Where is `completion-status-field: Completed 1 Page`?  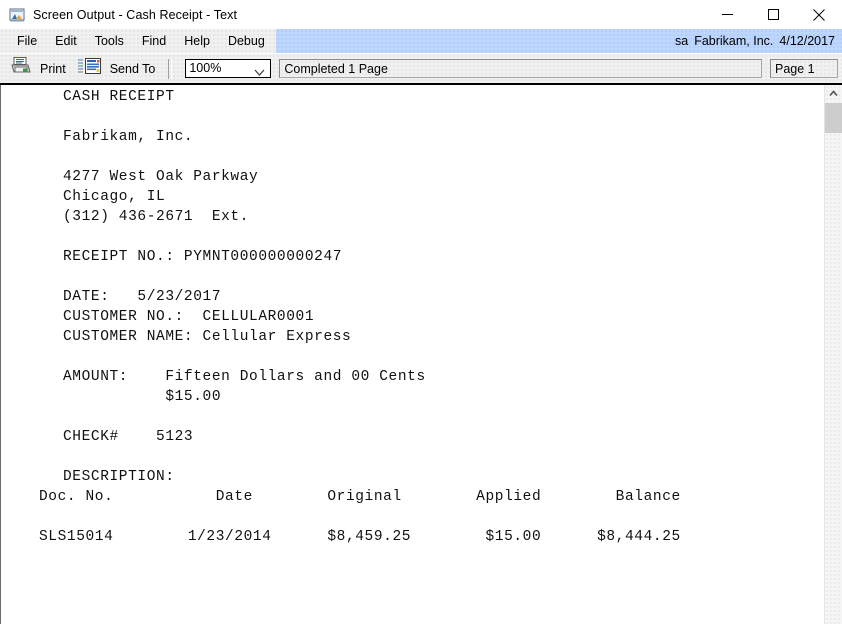 completion-status-field: Completed 1 Page is located at coordinates (520, 68).